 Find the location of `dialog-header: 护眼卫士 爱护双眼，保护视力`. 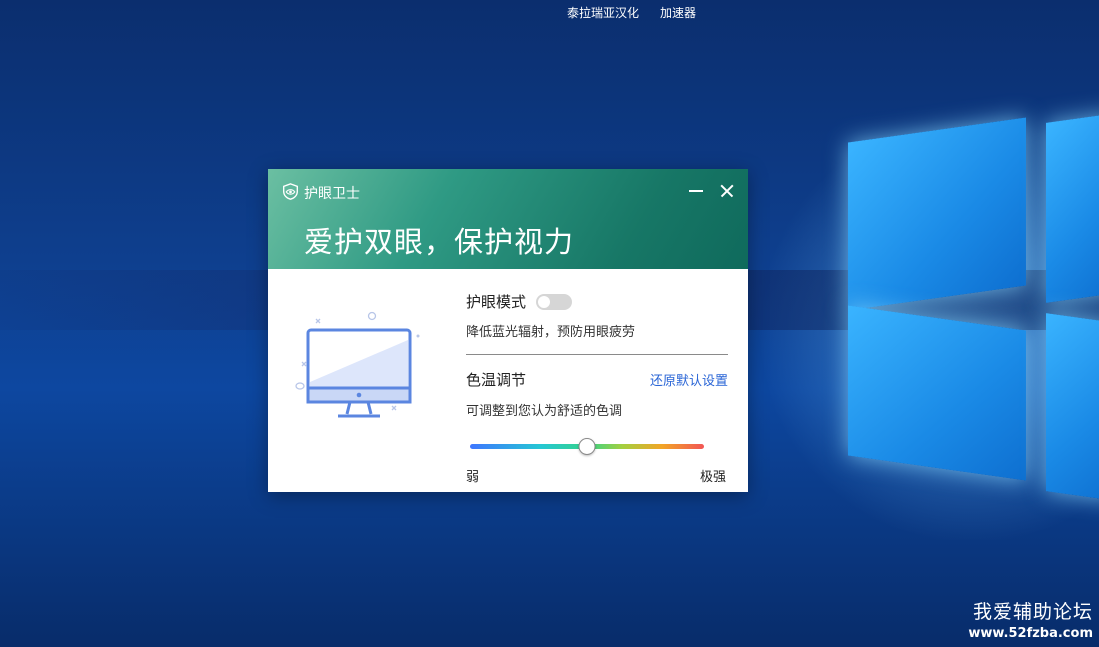

dialog-header: 护眼卫士 爱护双眼，保护视力 is located at coordinates (508, 219).